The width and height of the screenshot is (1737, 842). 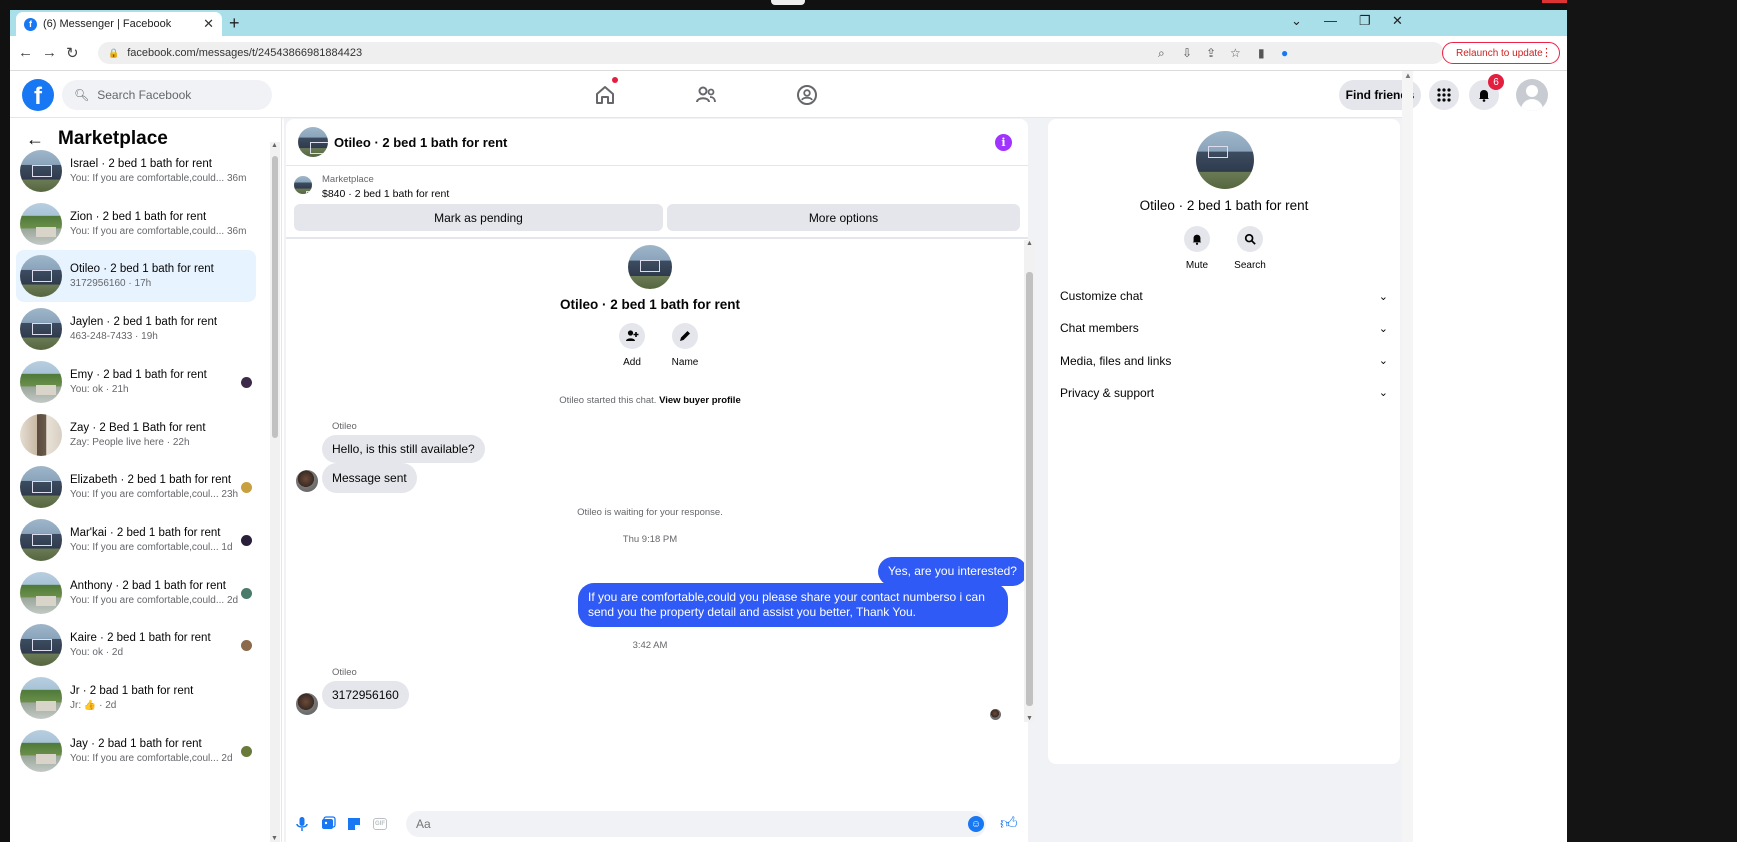 I want to click on sticker-icon, so click(x=354, y=824).